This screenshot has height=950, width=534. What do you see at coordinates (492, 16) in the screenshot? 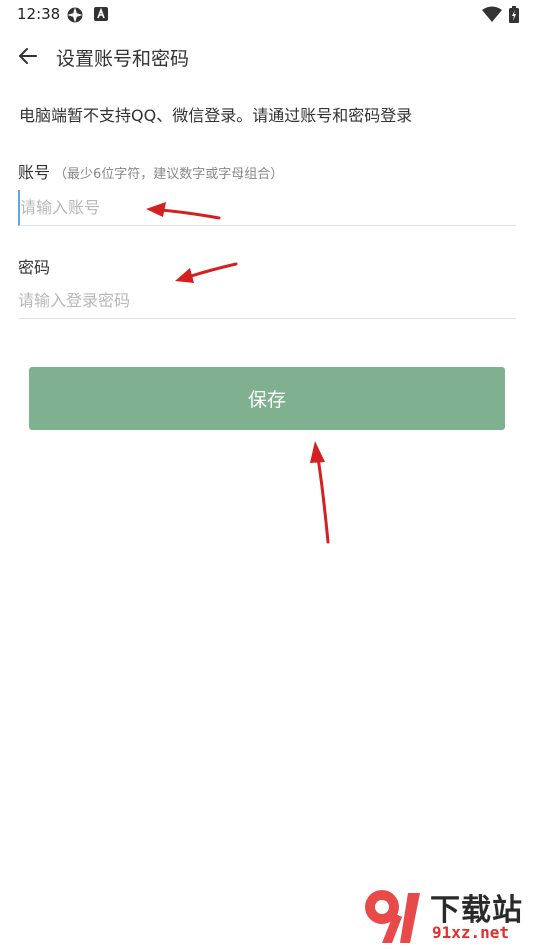
I see `wifi-icon` at bounding box center [492, 16].